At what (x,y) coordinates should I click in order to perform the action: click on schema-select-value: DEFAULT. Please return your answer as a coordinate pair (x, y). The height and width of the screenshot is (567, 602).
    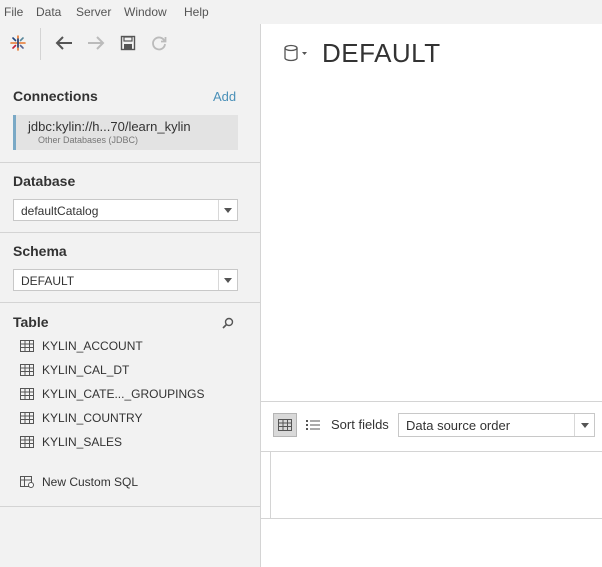
    Looking at the image, I should click on (48, 281).